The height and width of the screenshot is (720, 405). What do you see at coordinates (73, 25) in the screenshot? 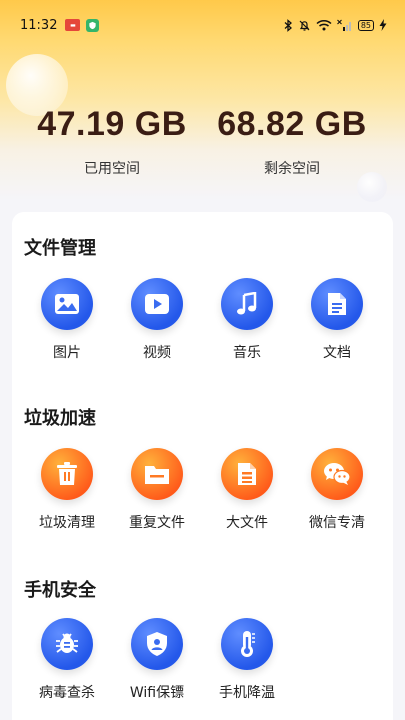
I see `notification-app-icon: ▬` at bounding box center [73, 25].